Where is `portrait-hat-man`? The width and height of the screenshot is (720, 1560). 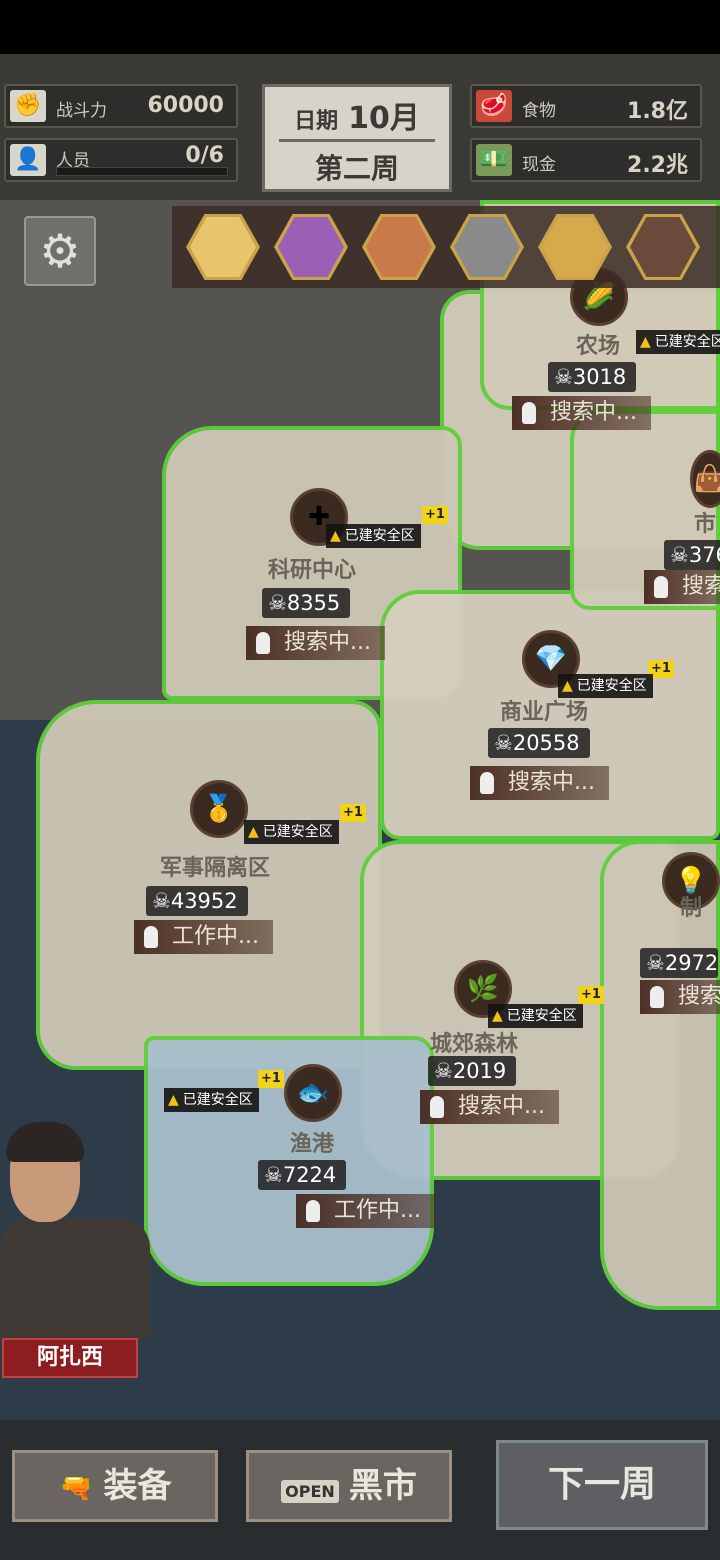
portrait-hat-man is located at coordinates (487, 247).